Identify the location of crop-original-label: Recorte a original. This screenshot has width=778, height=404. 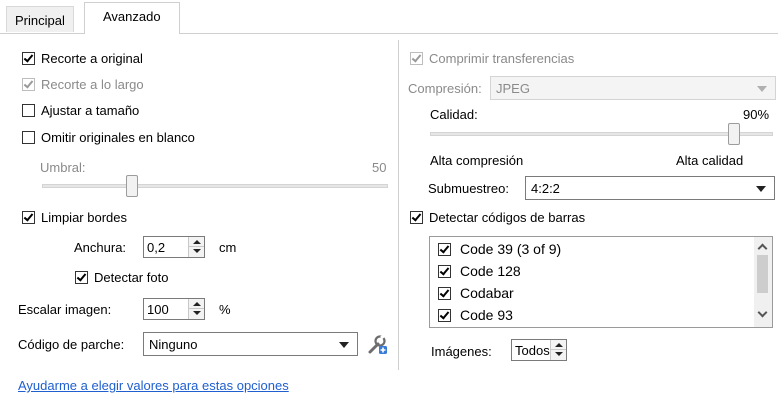
(92, 58).